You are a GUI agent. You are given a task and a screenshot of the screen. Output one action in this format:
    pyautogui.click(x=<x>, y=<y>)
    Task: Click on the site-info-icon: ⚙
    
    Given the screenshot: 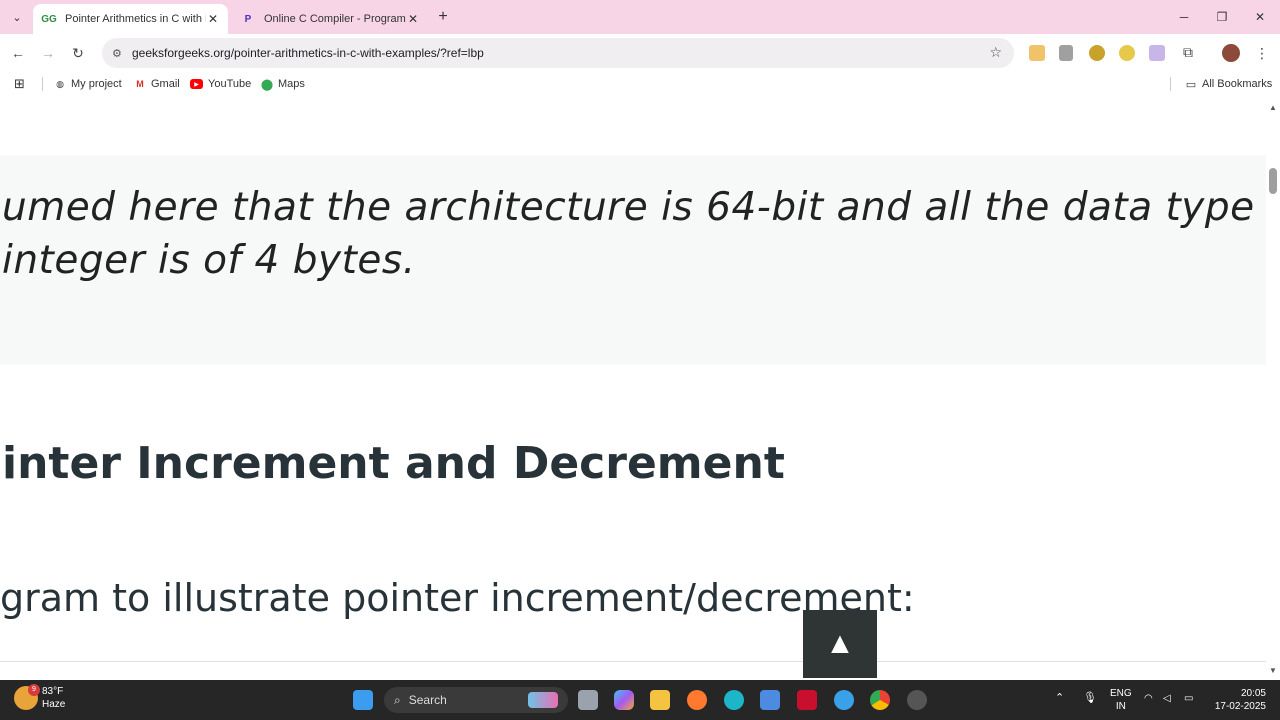 What is the action you would take?
    pyautogui.click(x=120, y=53)
    